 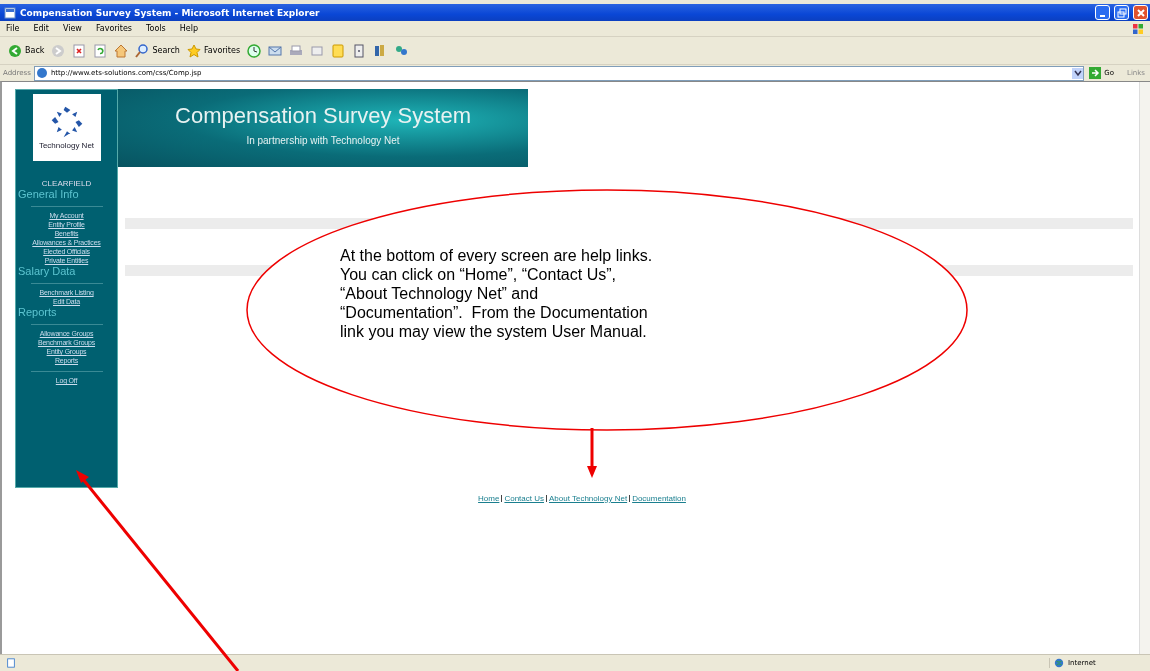 I want to click on home-icon, so click(x=121, y=50).